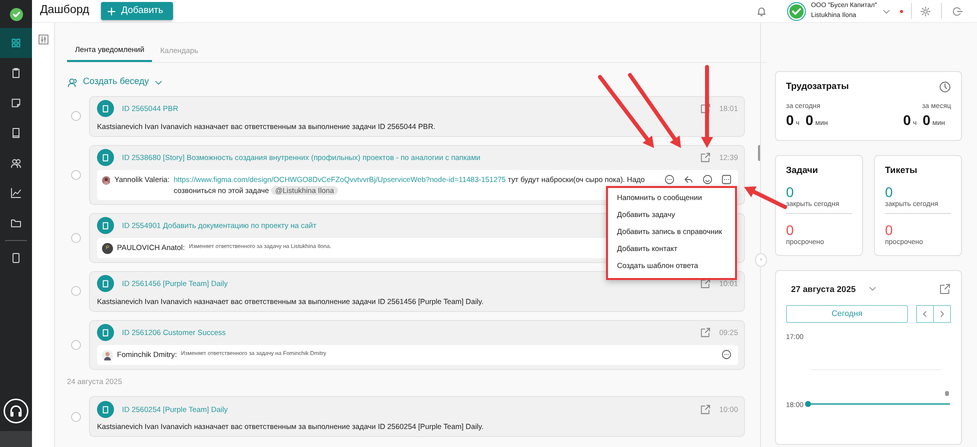 Image resolution: width=977 pixels, height=447 pixels. What do you see at coordinates (847, 314) in the screenshot?
I see `today-button: Сегодня` at bounding box center [847, 314].